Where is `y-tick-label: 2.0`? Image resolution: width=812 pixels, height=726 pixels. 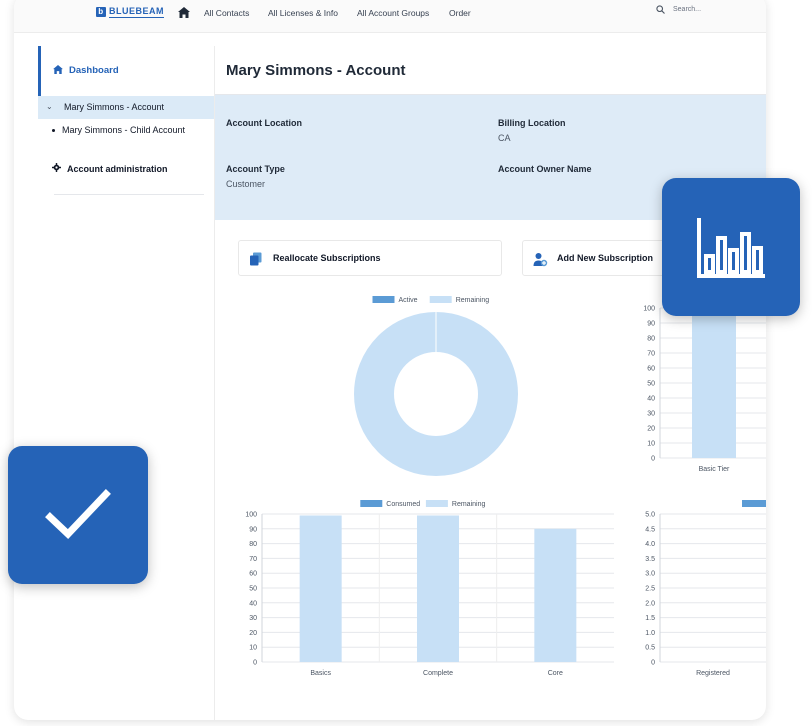
y-tick-label: 2.0 is located at coordinates (650, 603).